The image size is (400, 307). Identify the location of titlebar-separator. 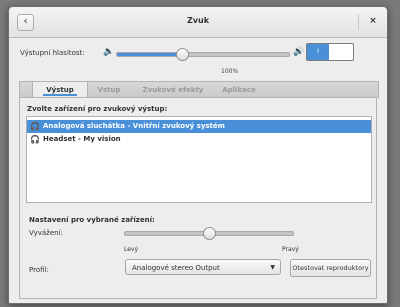
(358, 22).